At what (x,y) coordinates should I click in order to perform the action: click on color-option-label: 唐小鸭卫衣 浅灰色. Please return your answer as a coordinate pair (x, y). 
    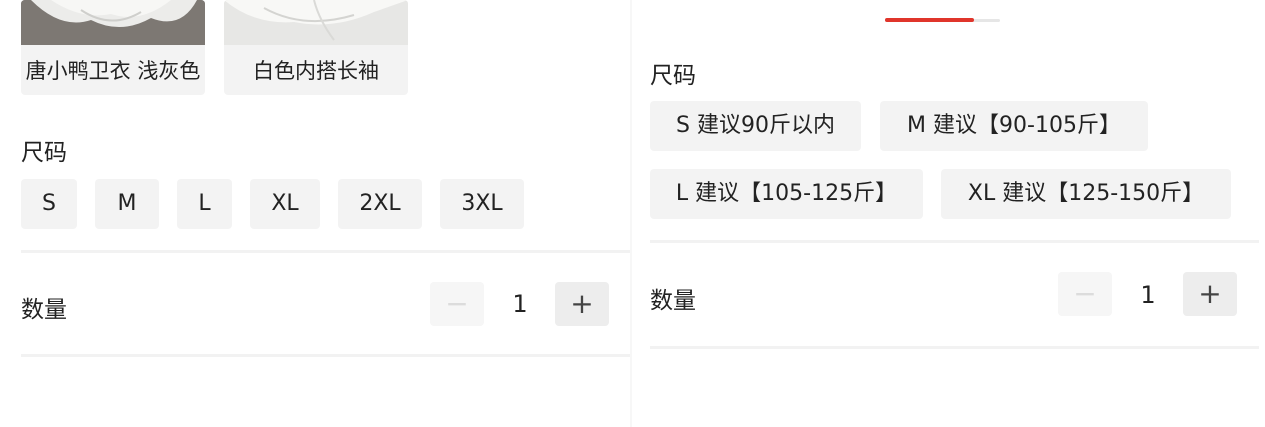
    Looking at the image, I should click on (113, 71).